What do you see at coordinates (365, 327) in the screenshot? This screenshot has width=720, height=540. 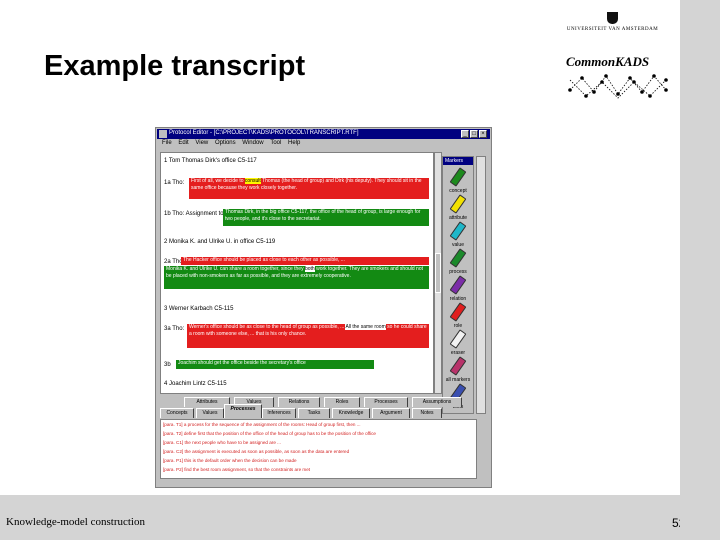 I see `segment-highlight: All the same room` at bounding box center [365, 327].